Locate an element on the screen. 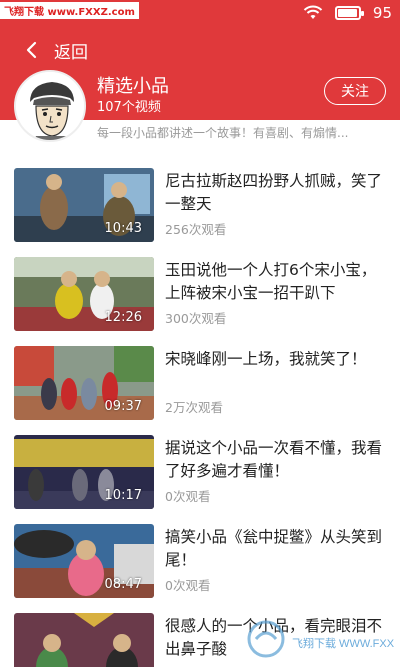 Image resolution: width=400 pixels, height=667 pixels. site-watermark: 飞翔下载 WWW.FXXZ.COM is located at coordinates (322, 640).